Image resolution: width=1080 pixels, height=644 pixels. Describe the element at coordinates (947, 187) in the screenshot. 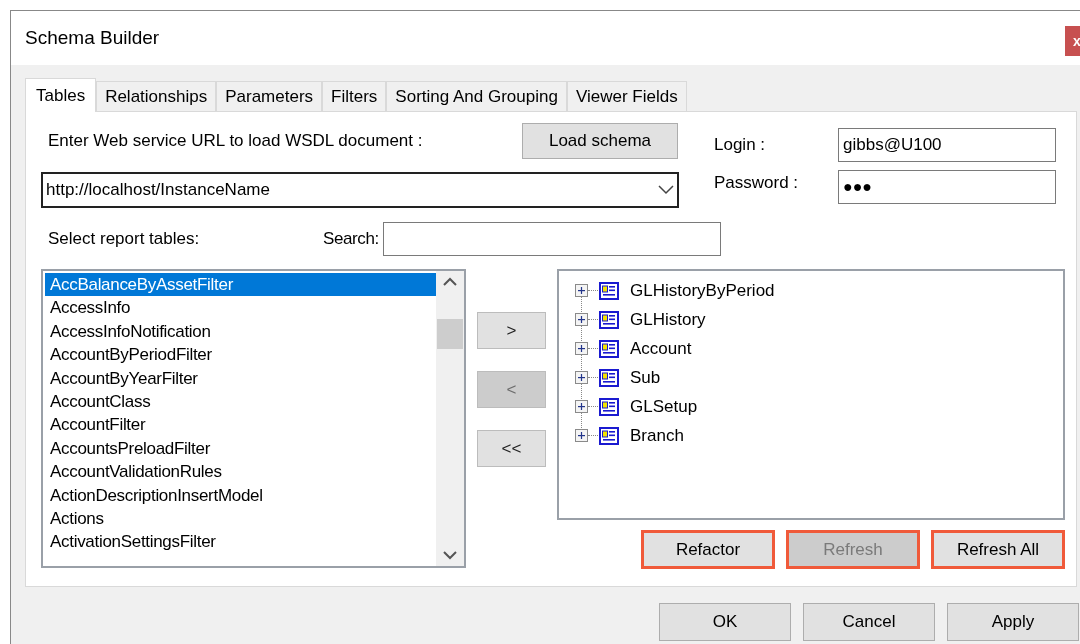

I see `password-field: ●●●` at that location.